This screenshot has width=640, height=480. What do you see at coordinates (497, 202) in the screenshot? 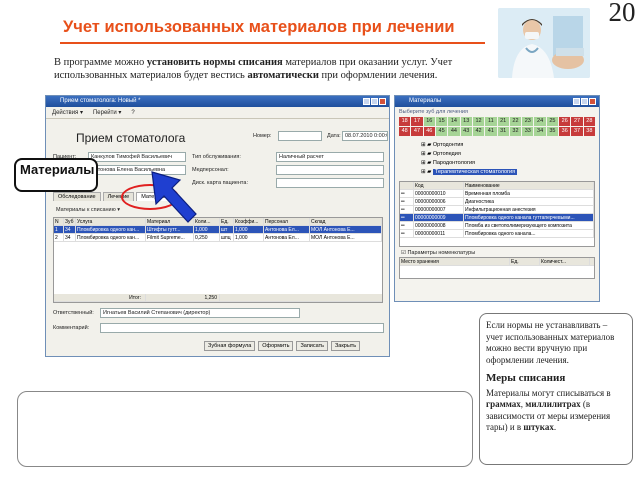
I see `table-row: ═ 00000000006 Диагностика` at bounding box center [497, 202].